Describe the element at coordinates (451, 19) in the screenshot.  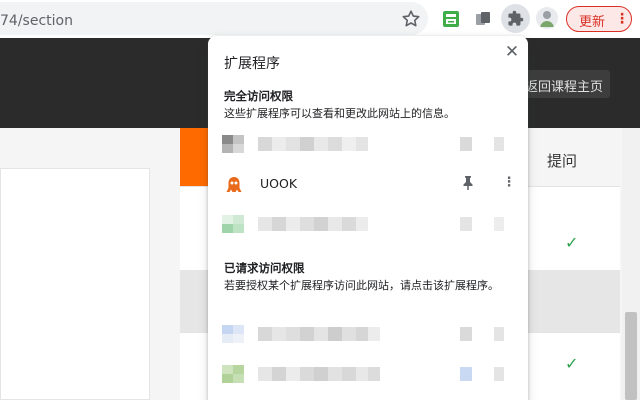
I see `green-extension-icon` at that location.